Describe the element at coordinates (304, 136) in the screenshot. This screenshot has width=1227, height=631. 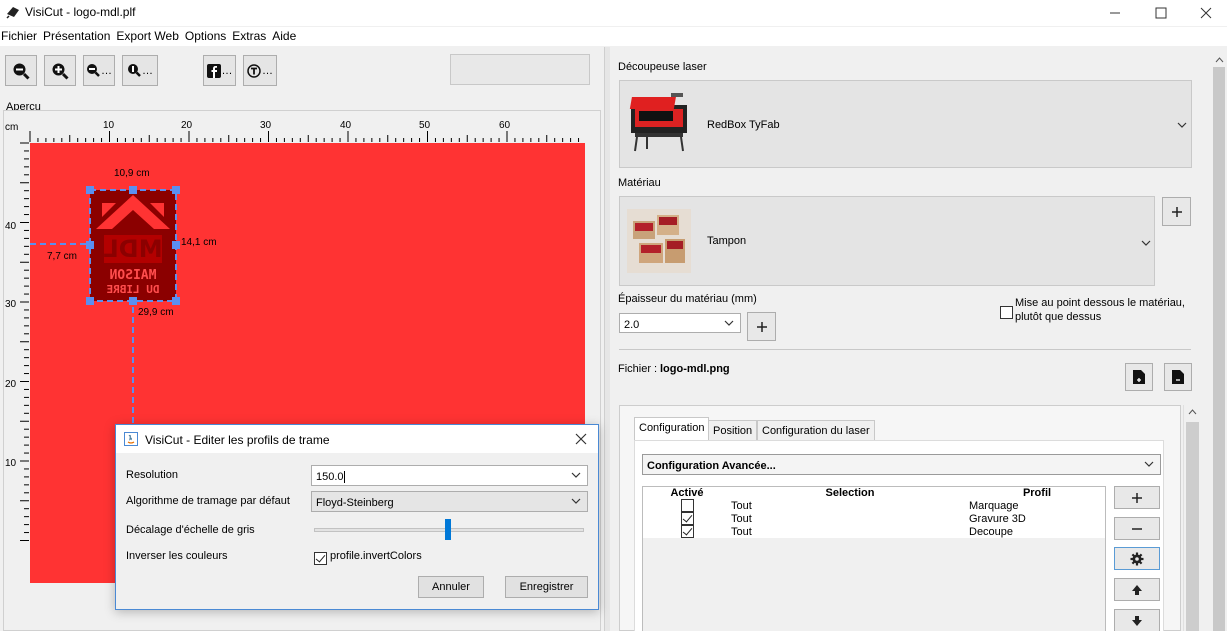
I see `top-ruler` at that location.